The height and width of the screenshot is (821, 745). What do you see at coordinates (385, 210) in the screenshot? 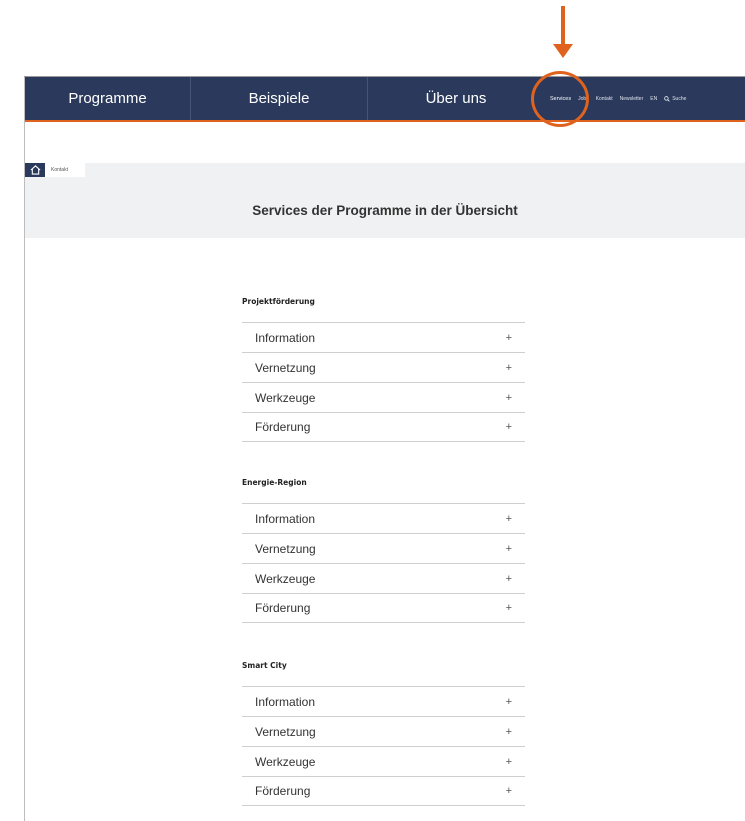
I see `page-title: Services der Programme in der Übersicht` at bounding box center [385, 210].